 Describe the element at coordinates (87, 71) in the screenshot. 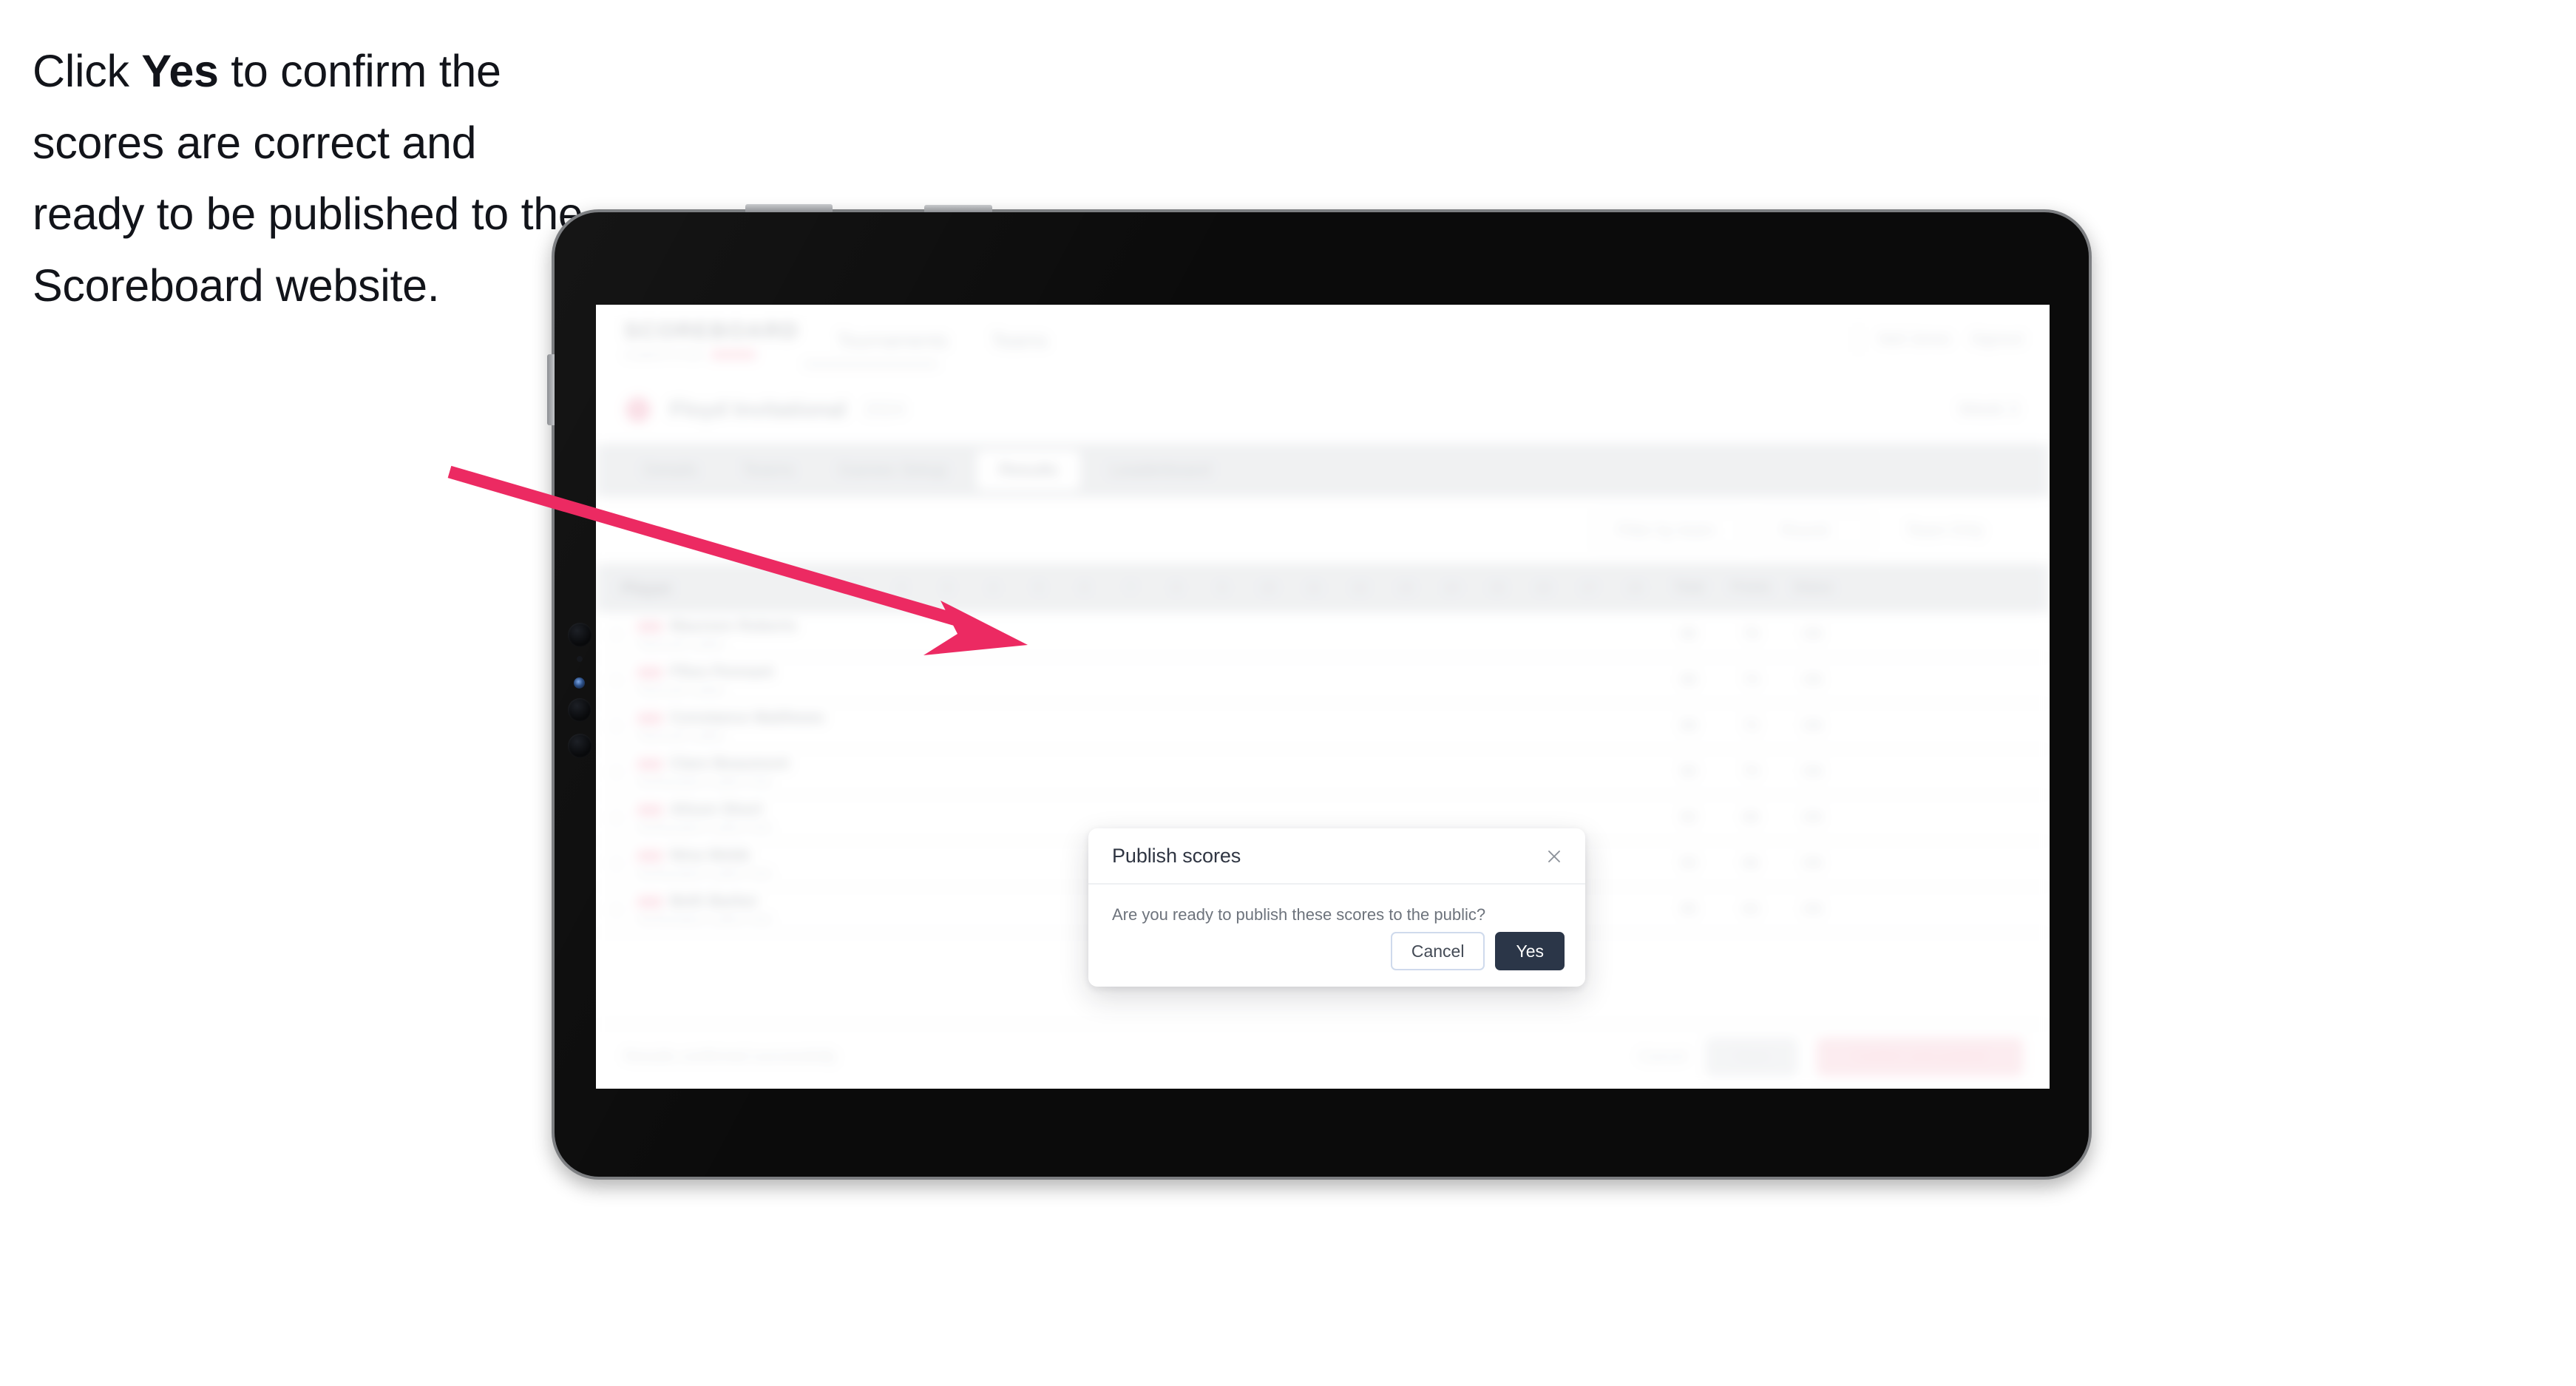

I see `caption-part1: Click` at that location.